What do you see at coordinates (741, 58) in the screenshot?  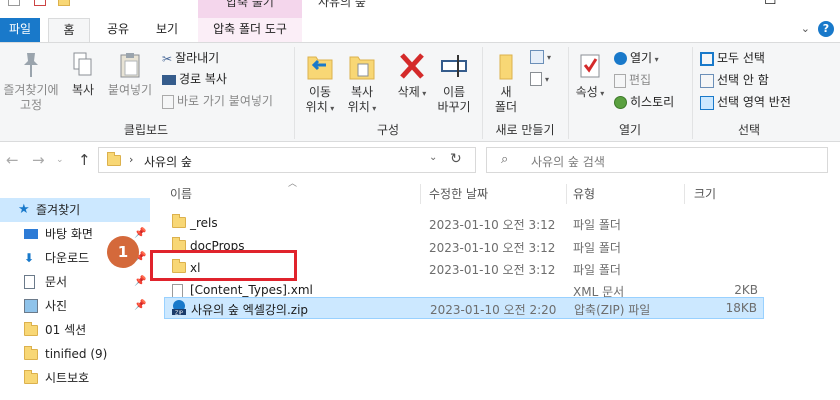 I see `select-all-label: 모두 선택` at bounding box center [741, 58].